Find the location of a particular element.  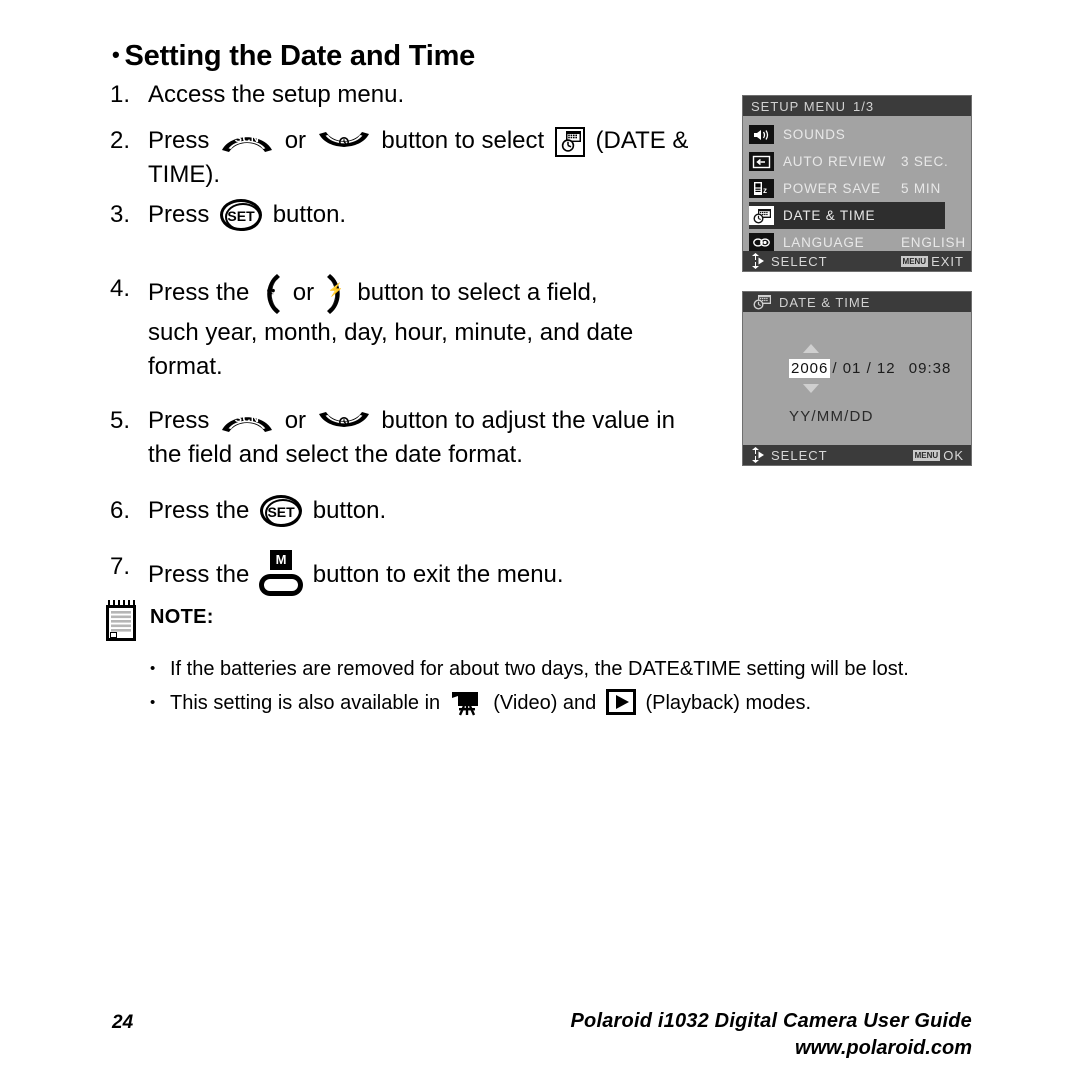

menu-label-language: LANGUAGE is located at coordinates (824, 242).